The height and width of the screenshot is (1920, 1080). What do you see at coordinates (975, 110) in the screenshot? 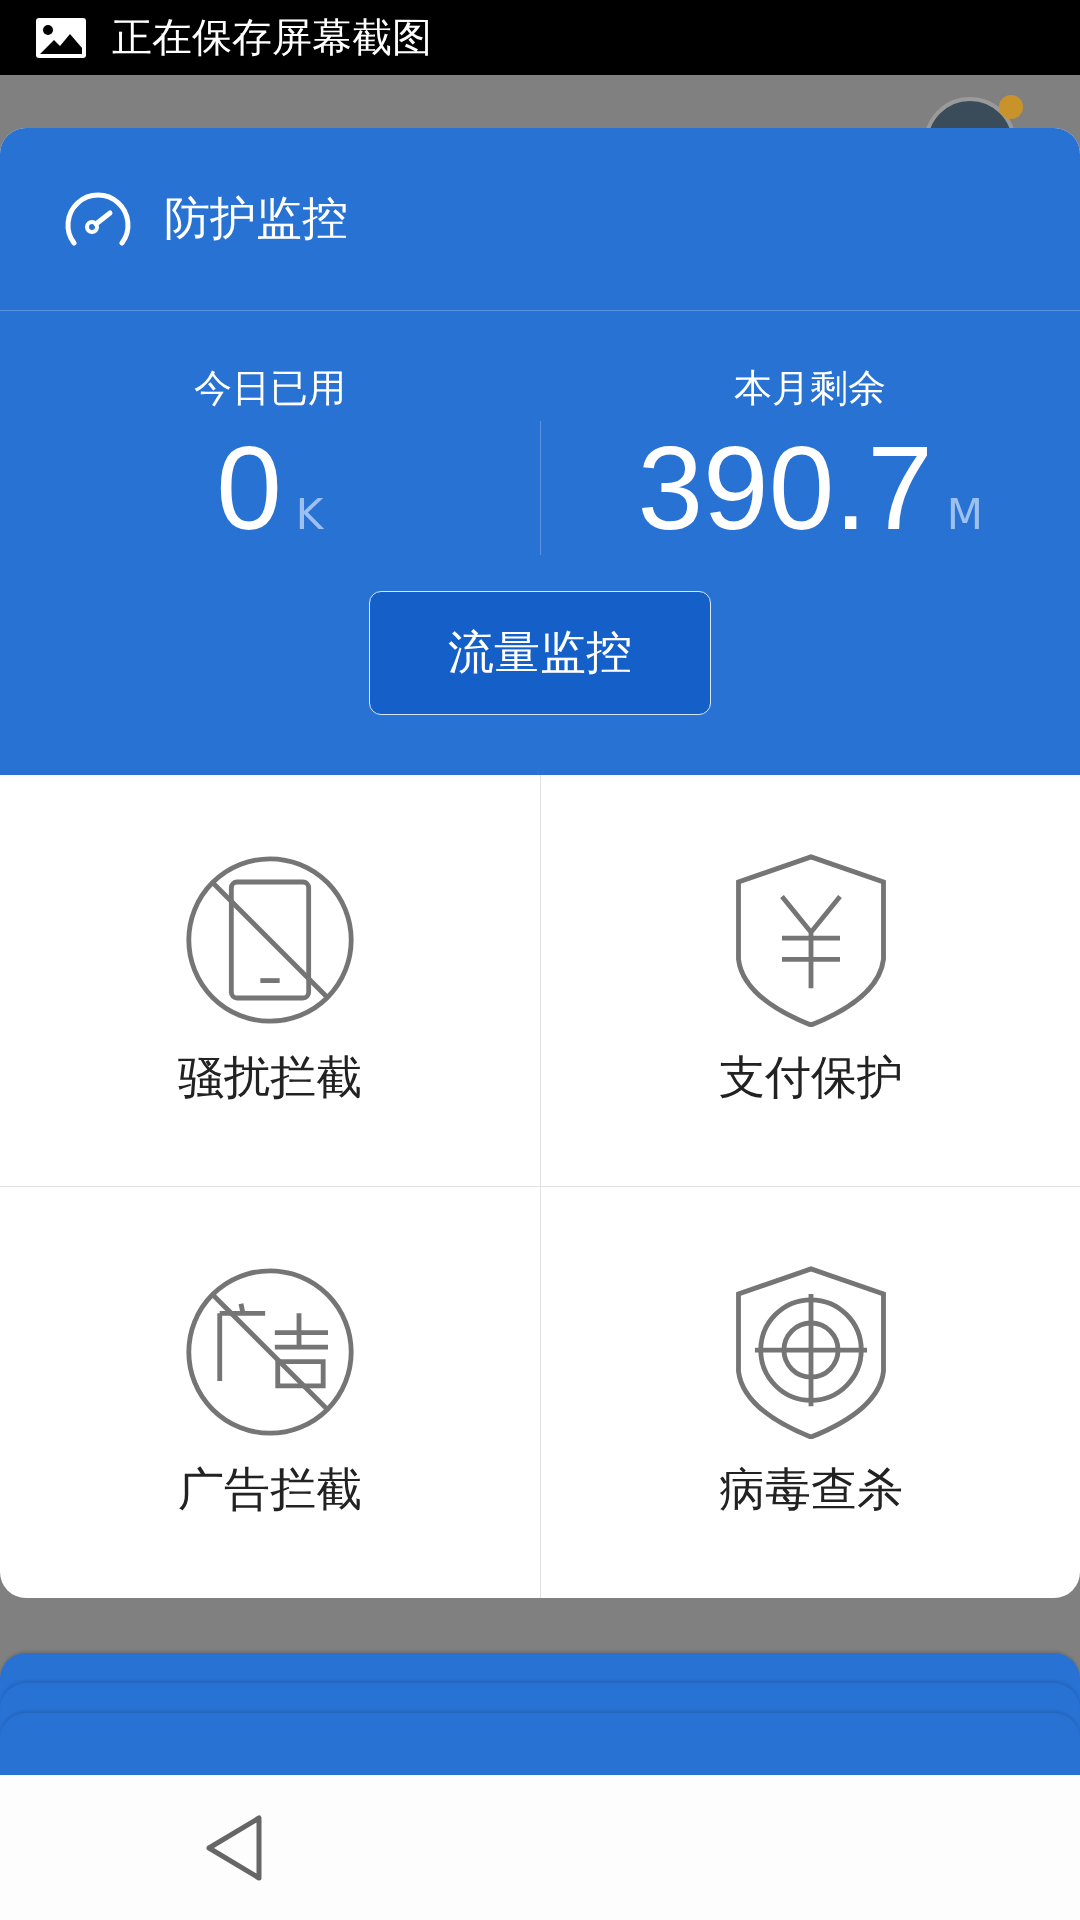
I see `avatar` at bounding box center [975, 110].